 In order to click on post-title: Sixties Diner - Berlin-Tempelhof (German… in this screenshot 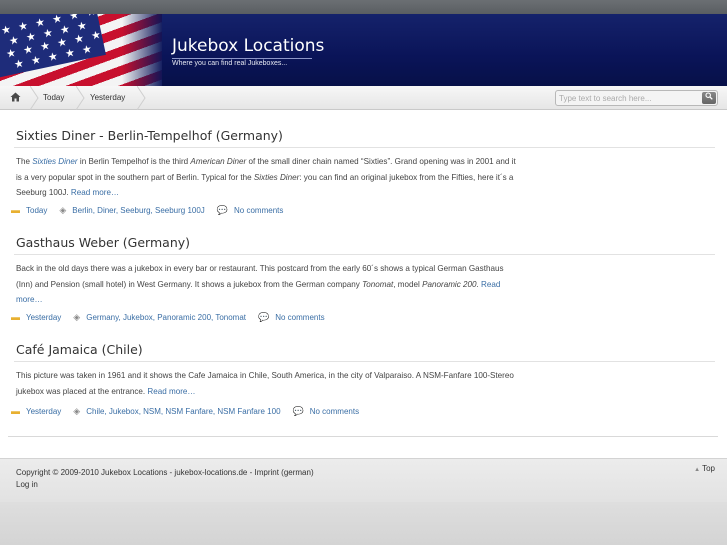, I will do `click(366, 135)`.